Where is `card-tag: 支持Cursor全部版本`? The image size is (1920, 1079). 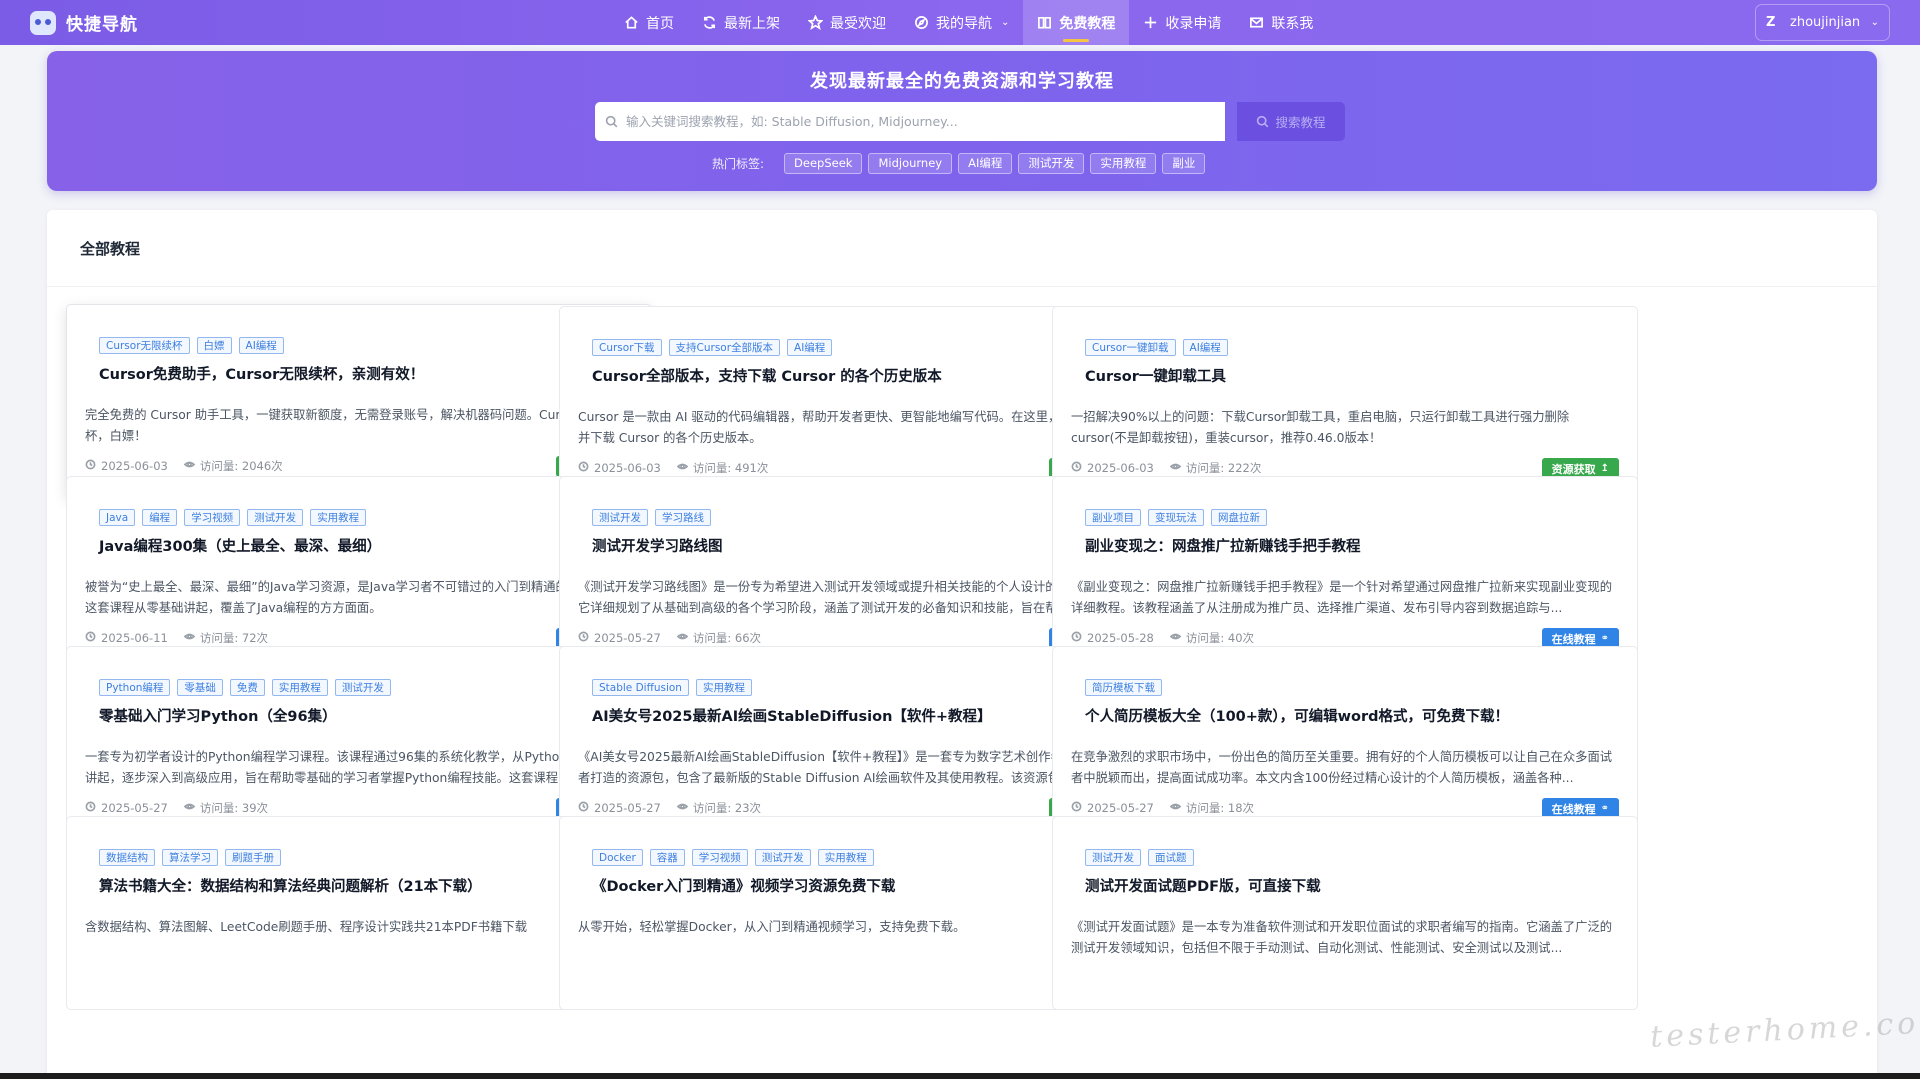
card-tag: 支持Cursor全部版本 is located at coordinates (724, 347).